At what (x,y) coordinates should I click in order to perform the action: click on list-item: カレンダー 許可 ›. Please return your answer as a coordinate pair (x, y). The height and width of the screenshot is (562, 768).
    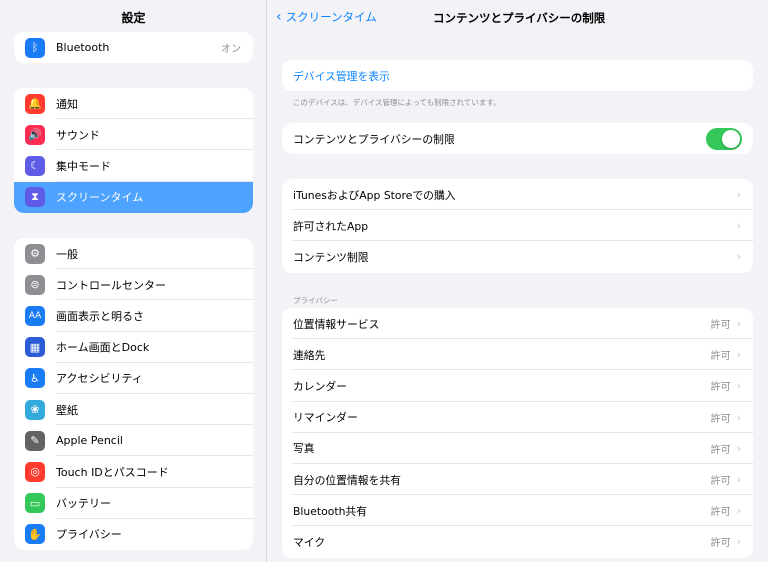
    Looking at the image, I should click on (517, 386).